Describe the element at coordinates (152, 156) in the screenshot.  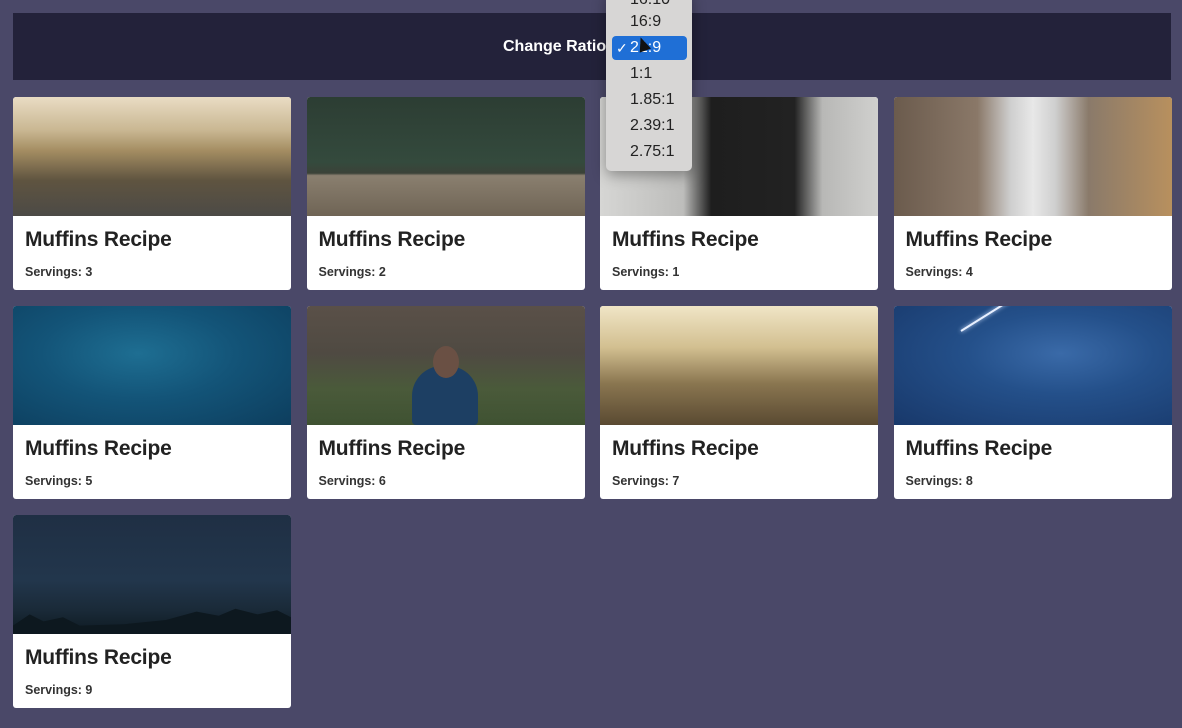
I see `cyclist-photo` at that location.